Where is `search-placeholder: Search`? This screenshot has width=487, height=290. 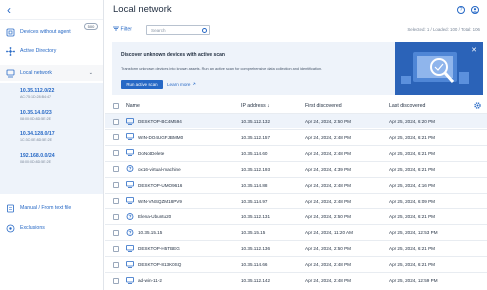
search-placeholder: Search is located at coordinates (158, 30).